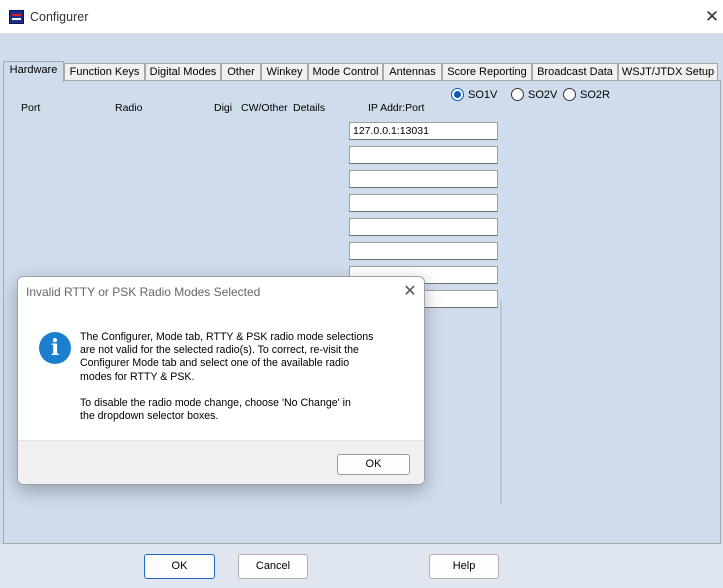 The height and width of the screenshot is (588, 723). I want to click on tab-function-keys: Function Keys, so click(104, 72).